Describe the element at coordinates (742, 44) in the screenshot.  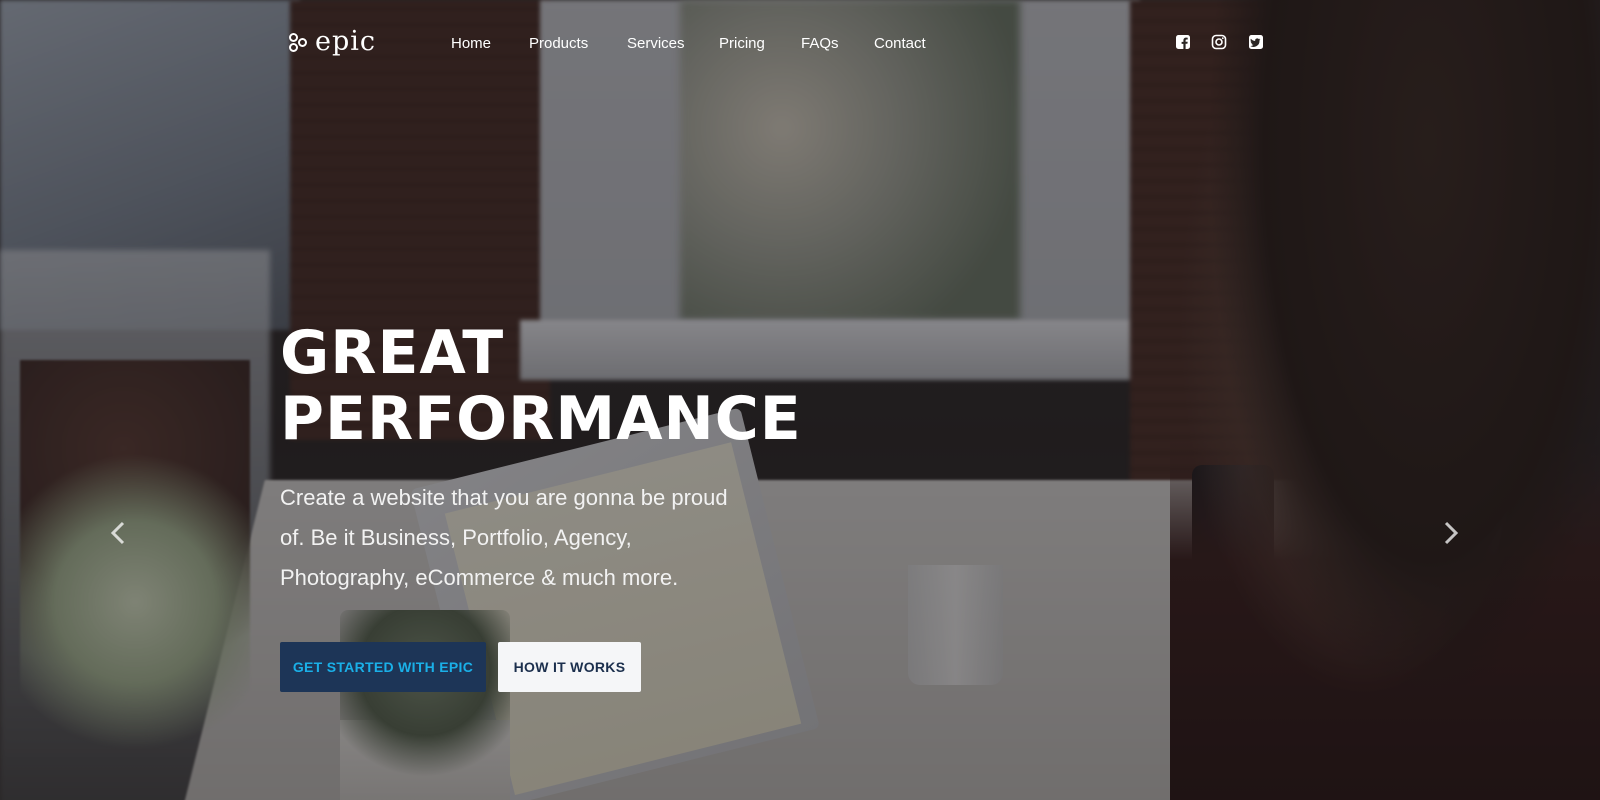
I see `nav-item-pricing: Pricing` at that location.